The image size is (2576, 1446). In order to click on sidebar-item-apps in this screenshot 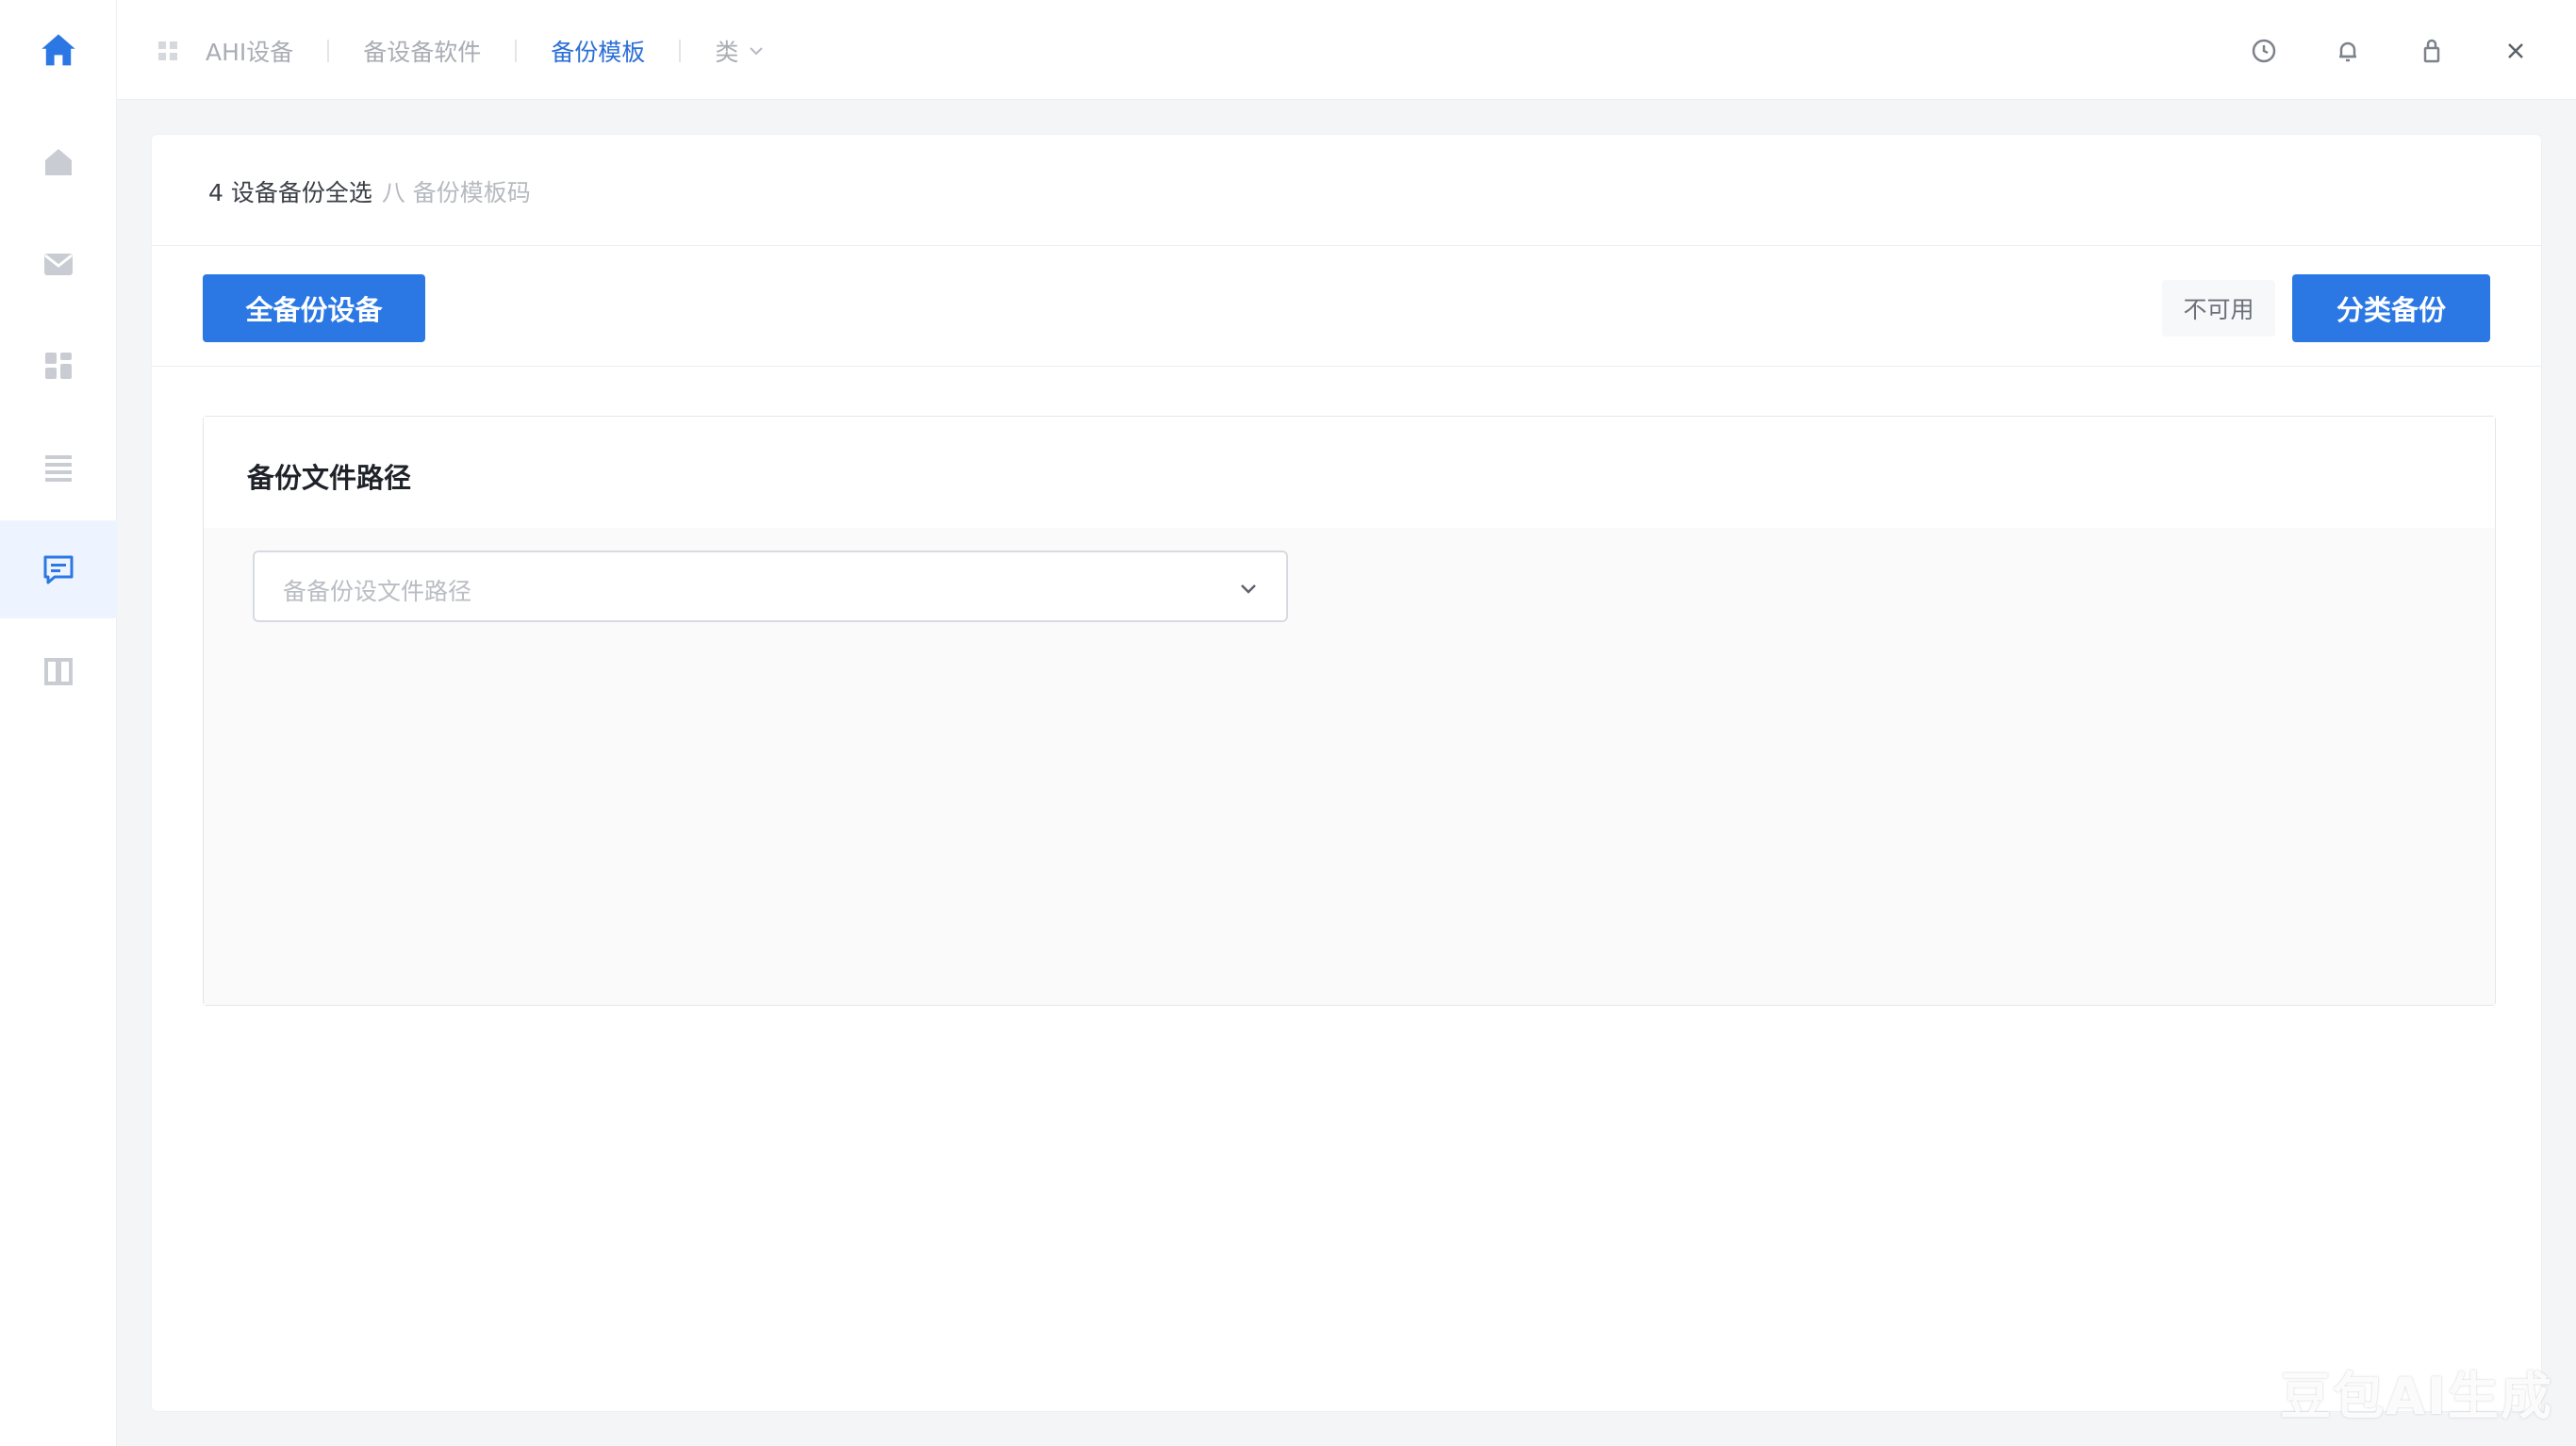, I will do `click(58, 366)`.